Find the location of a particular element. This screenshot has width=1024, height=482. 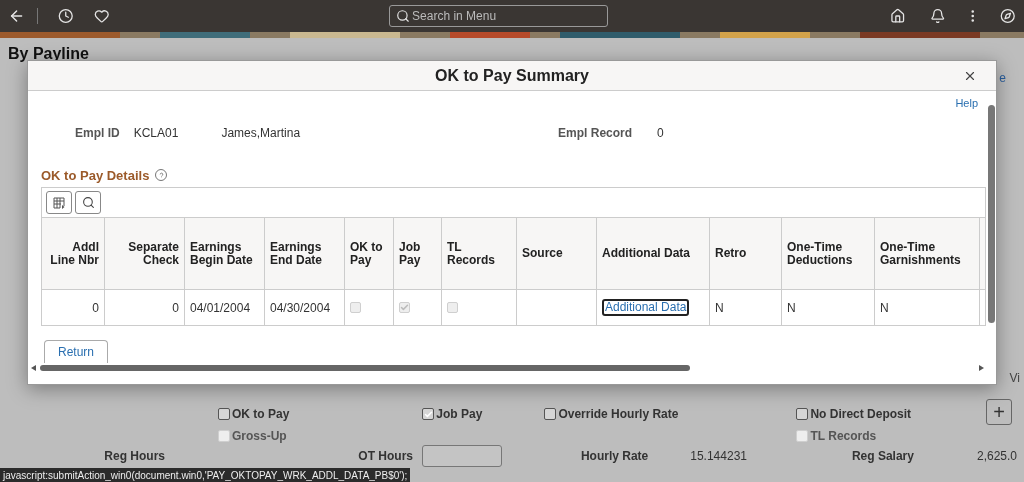

modal-title: OK to Pay Summary is located at coordinates (512, 75).